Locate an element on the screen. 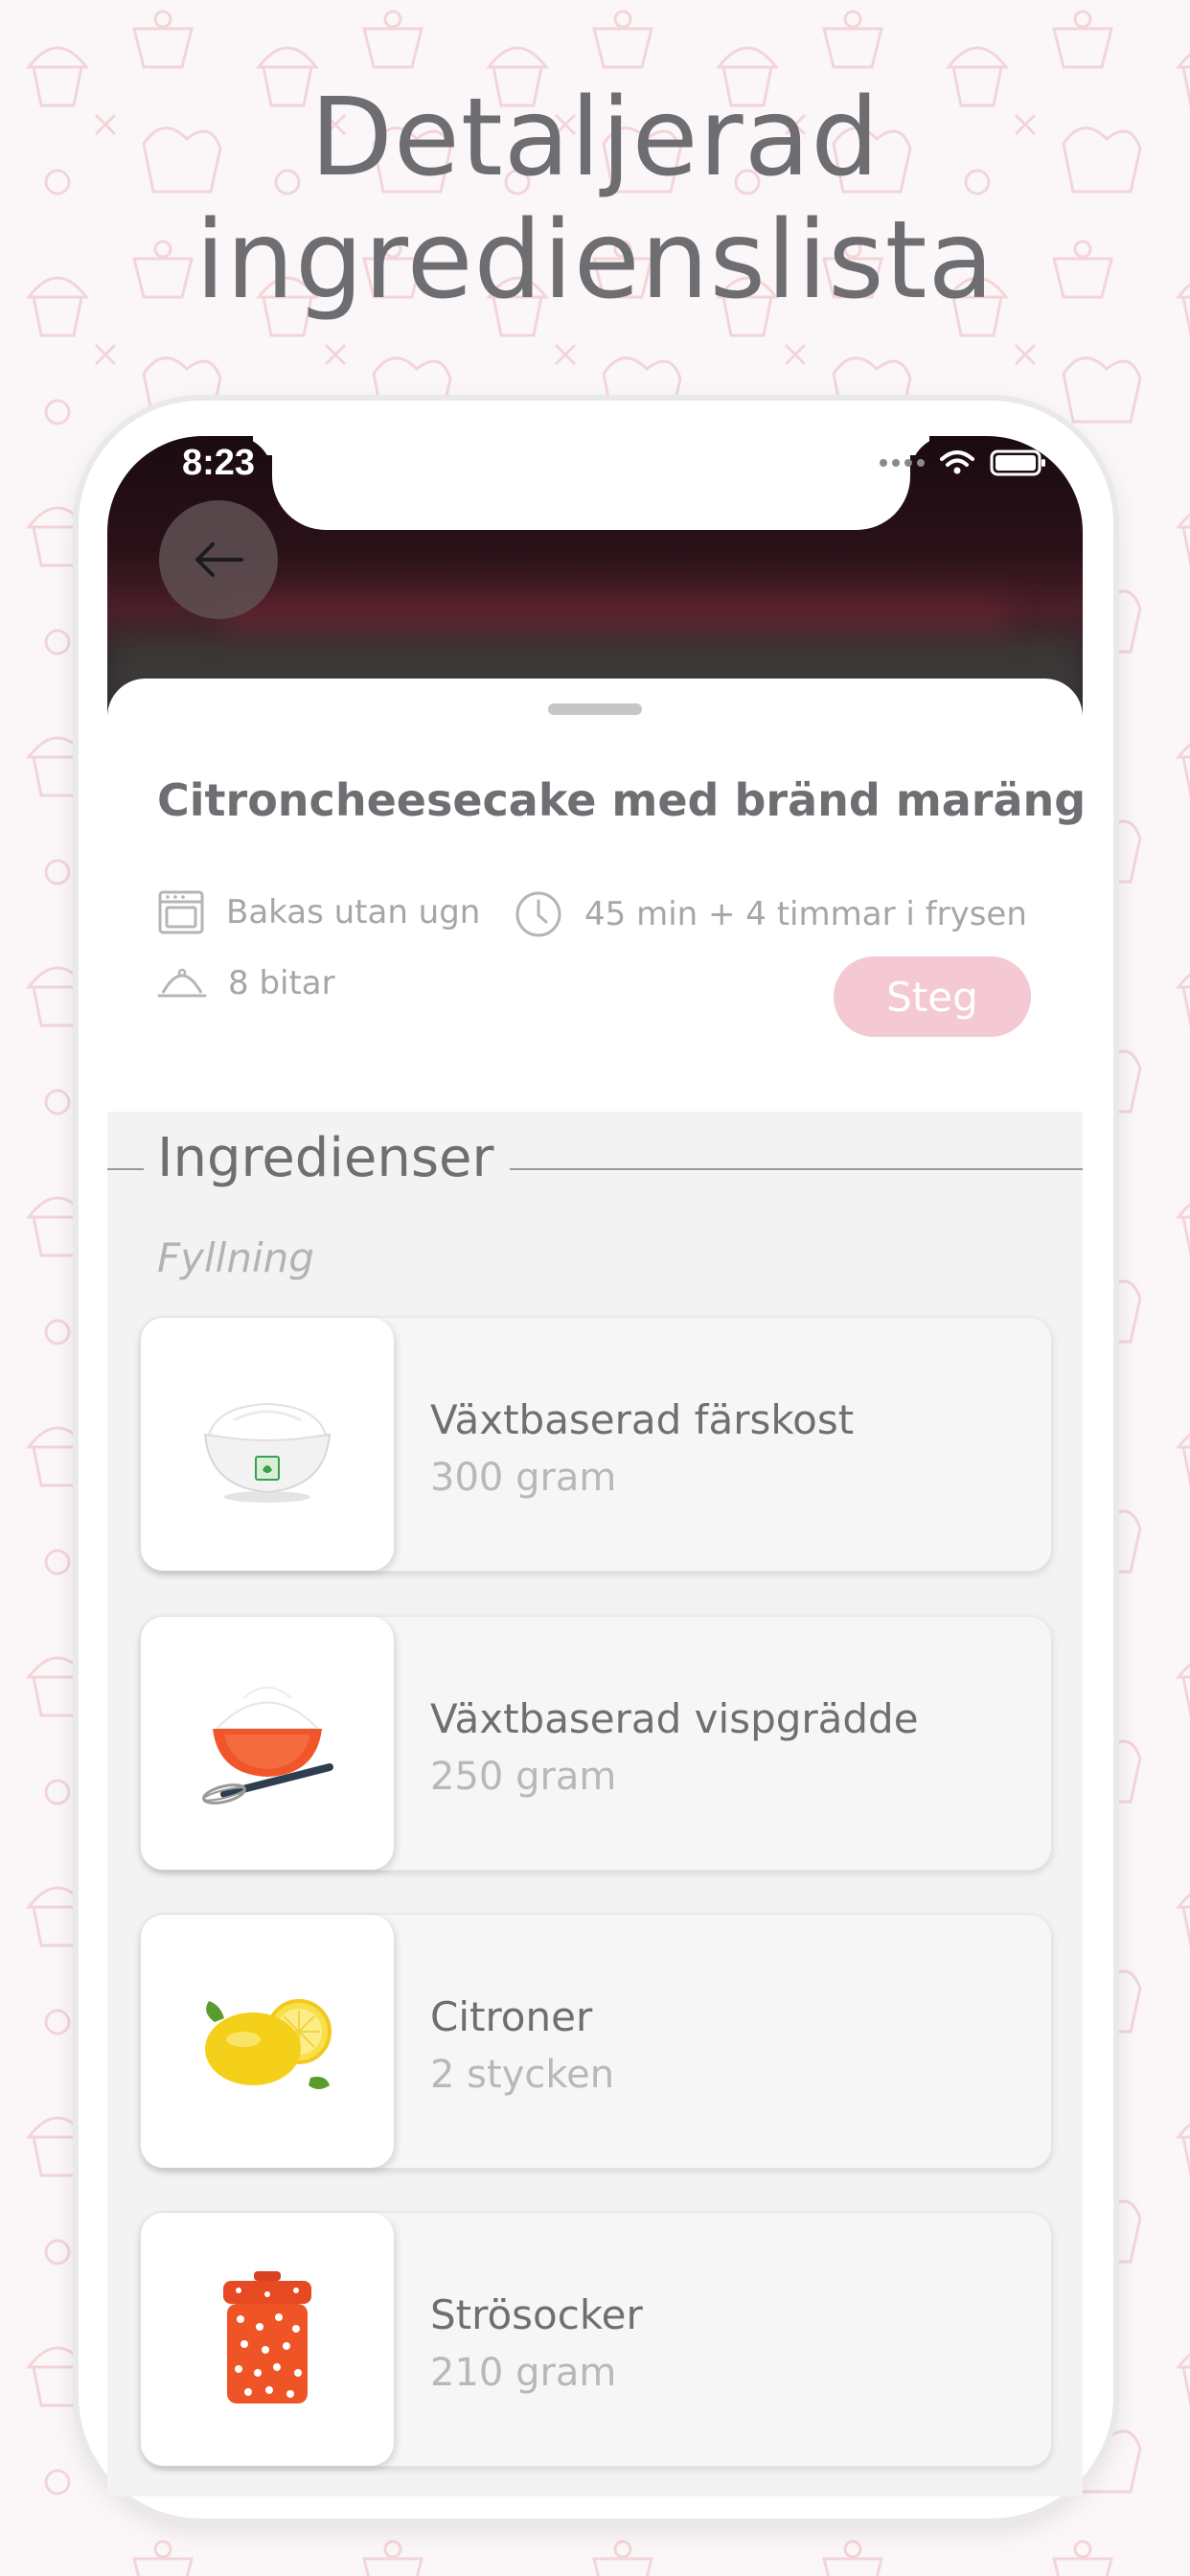  ingredient-amount: 250 gram is located at coordinates (524, 1777).